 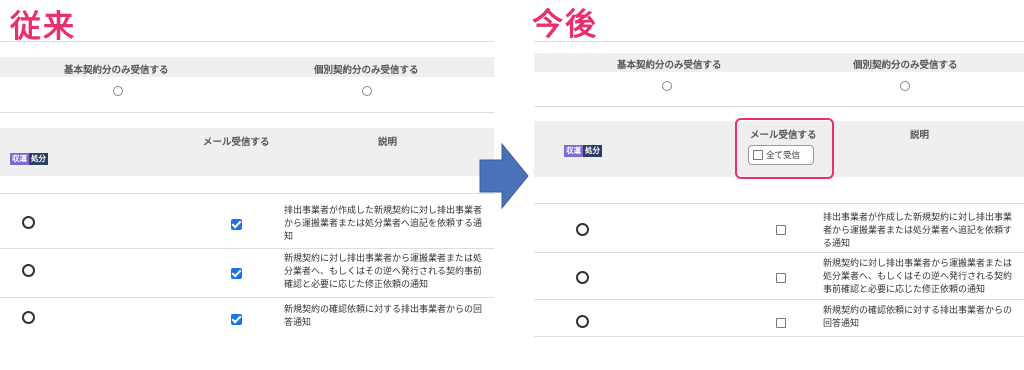 I want to click on heading-before: 従来, so click(x=43, y=27).